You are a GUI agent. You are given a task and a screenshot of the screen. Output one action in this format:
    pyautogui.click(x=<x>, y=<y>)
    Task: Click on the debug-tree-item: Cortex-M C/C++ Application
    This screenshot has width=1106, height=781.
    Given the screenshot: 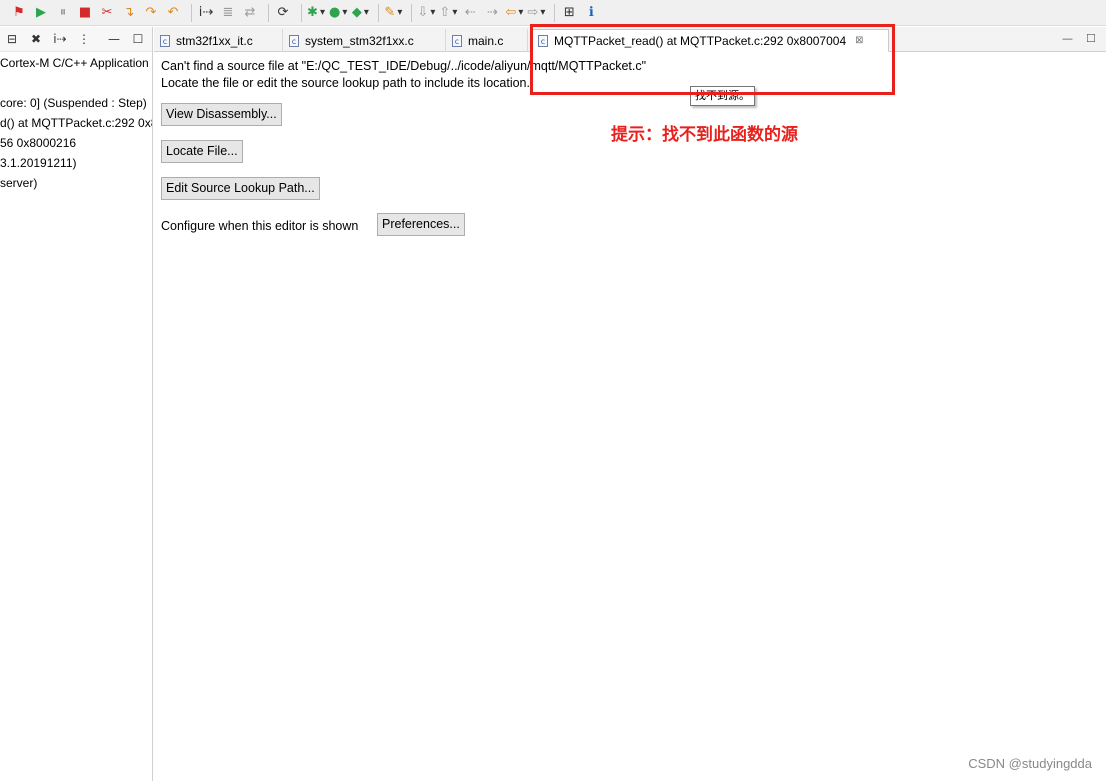 What is the action you would take?
    pyautogui.click(x=74, y=63)
    